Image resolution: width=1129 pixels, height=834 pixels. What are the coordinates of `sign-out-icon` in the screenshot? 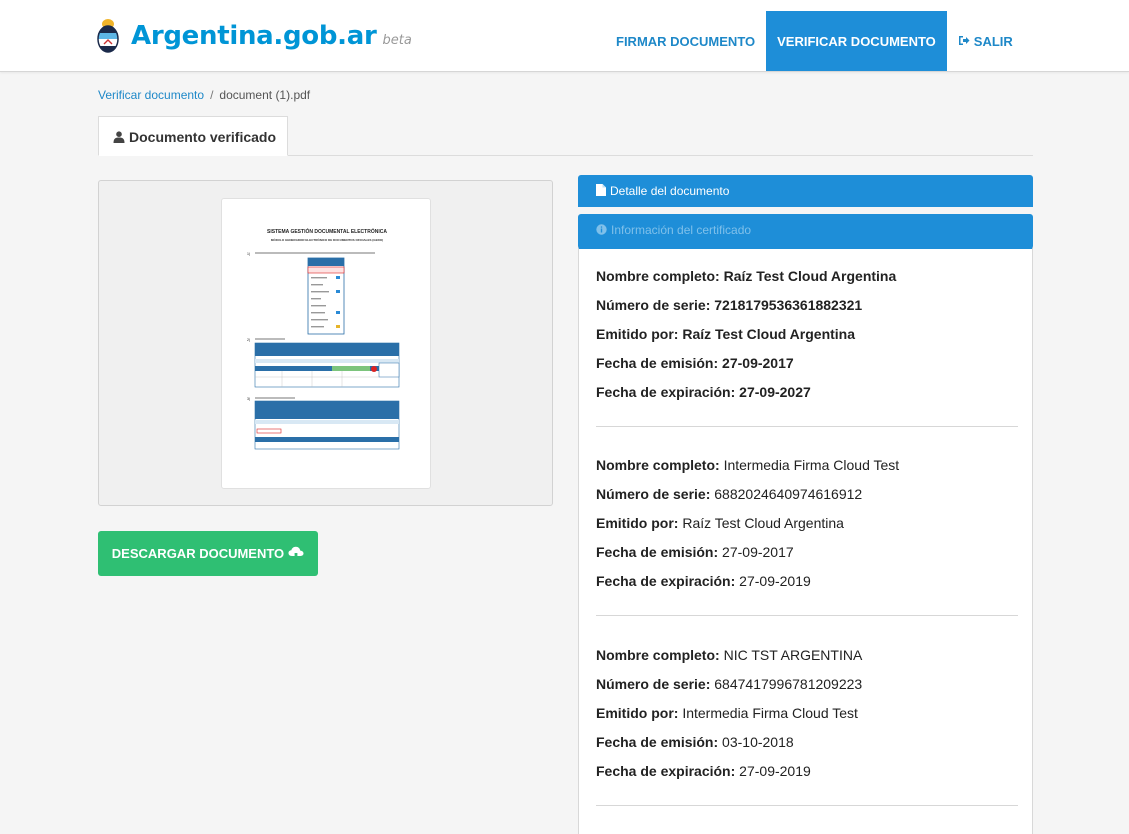 It's located at (964, 42).